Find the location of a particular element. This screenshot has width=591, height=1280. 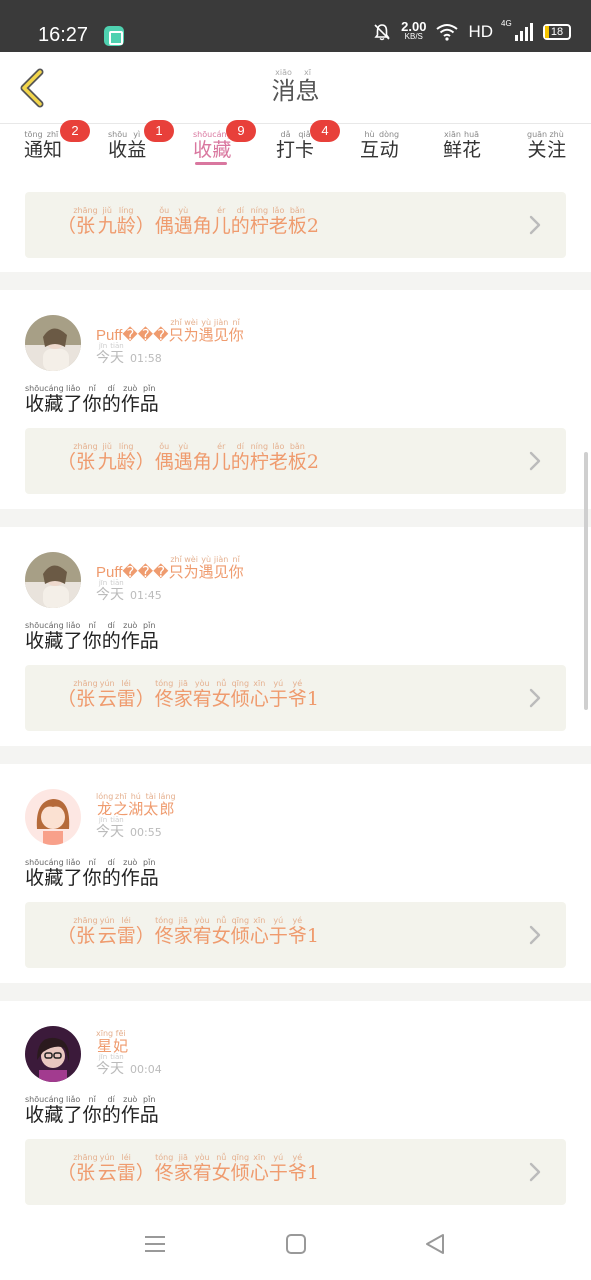

tab-label-char: 收shōu is located at coordinates (118, 145).